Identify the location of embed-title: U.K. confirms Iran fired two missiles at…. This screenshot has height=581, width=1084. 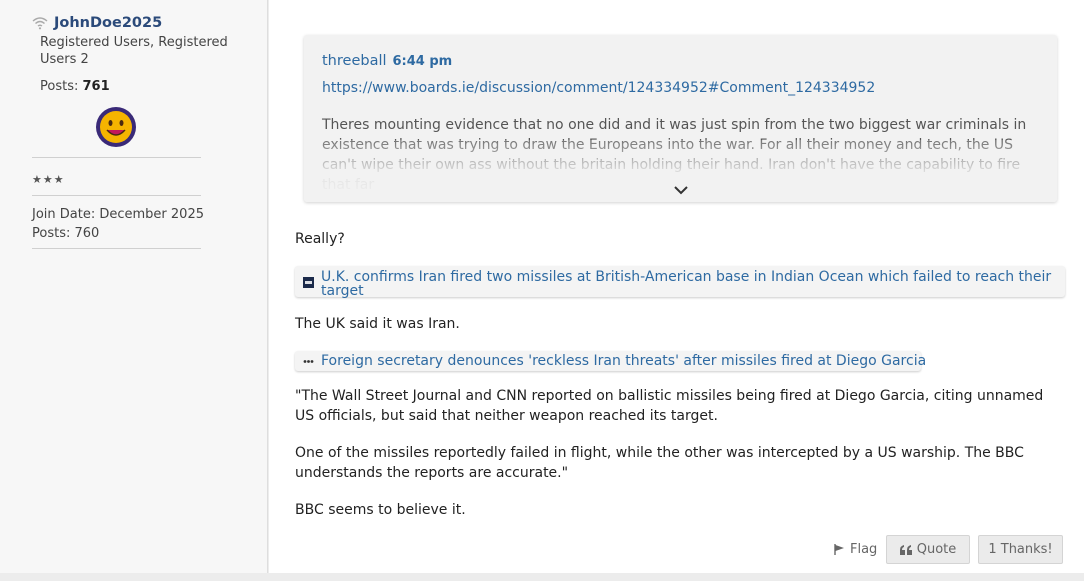
(686, 284).